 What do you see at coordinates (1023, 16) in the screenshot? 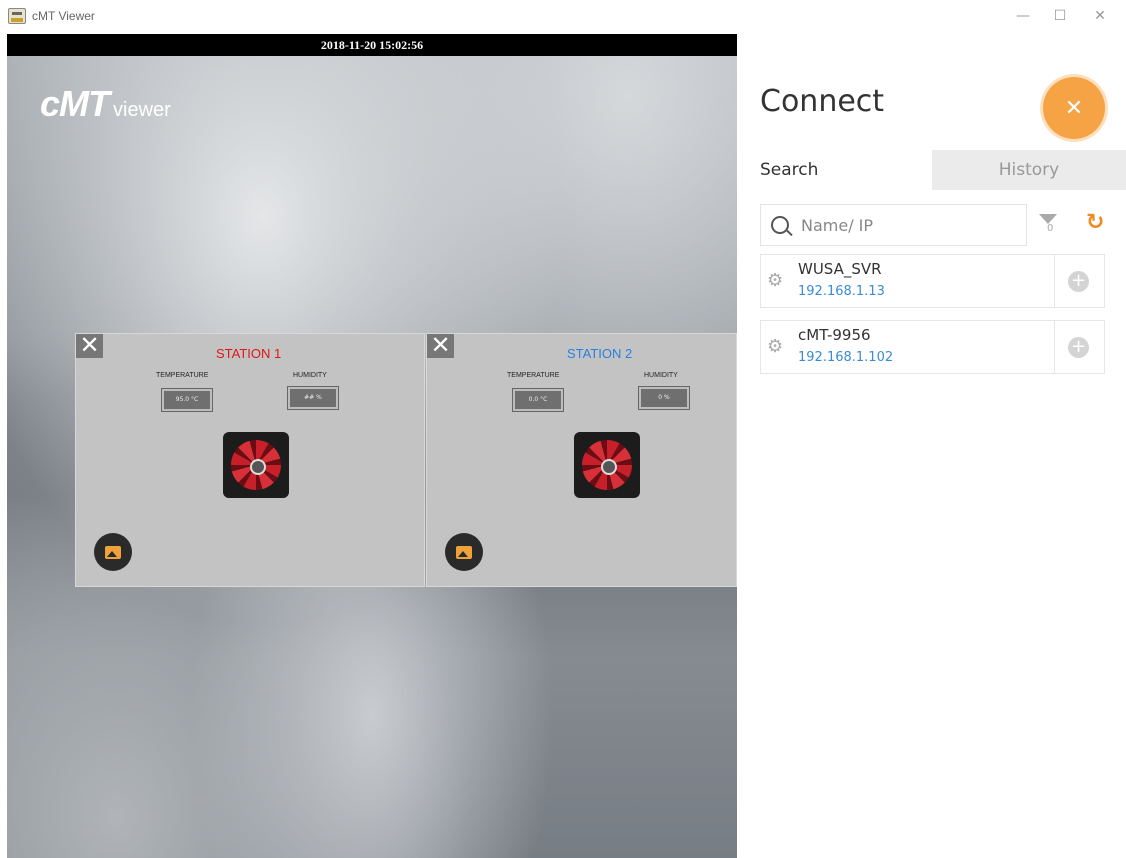
I see `minimize-button: —` at bounding box center [1023, 16].